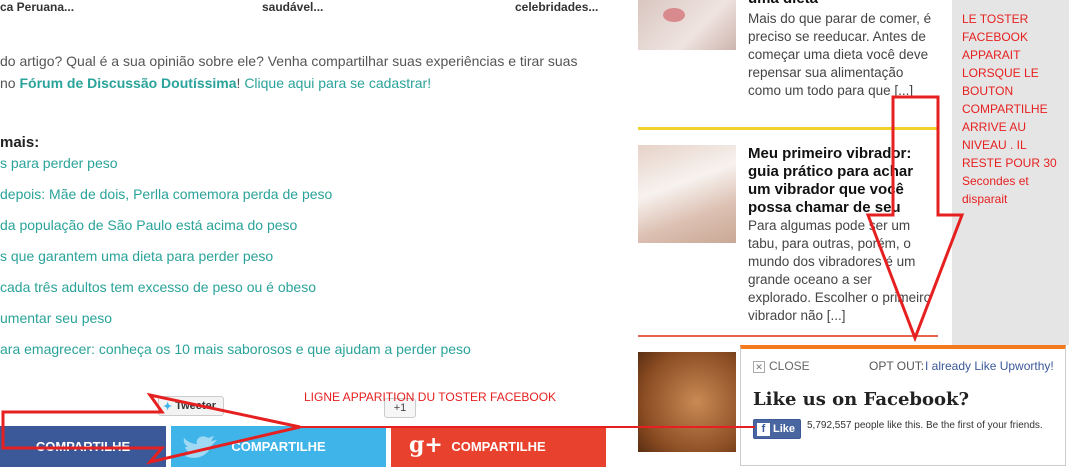 The image size is (1069, 467). Describe the element at coordinates (151, 428) in the screenshot. I see `annotation-arrow-left` at that location.